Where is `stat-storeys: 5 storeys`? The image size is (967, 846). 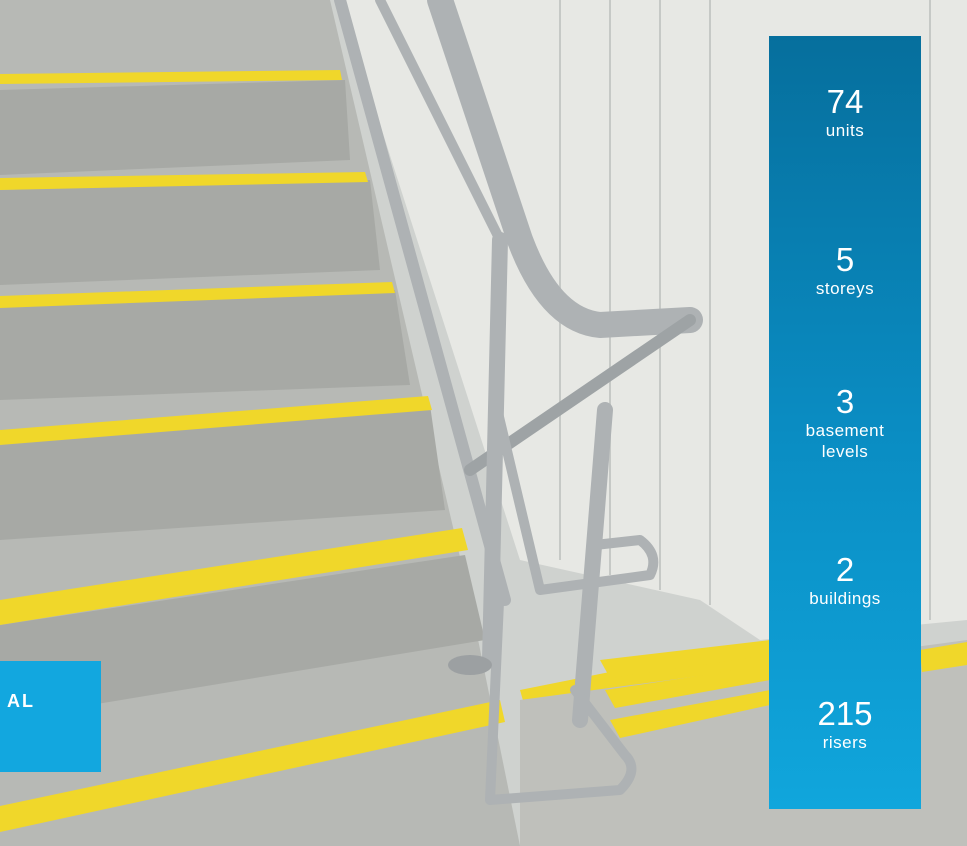 stat-storeys: 5 storeys is located at coordinates (845, 270).